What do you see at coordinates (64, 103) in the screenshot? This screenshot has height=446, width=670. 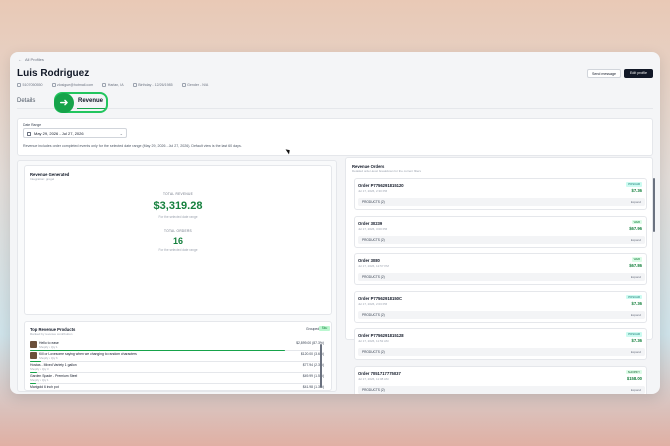 I see `arrow-right-icon: ➜` at bounding box center [64, 103].